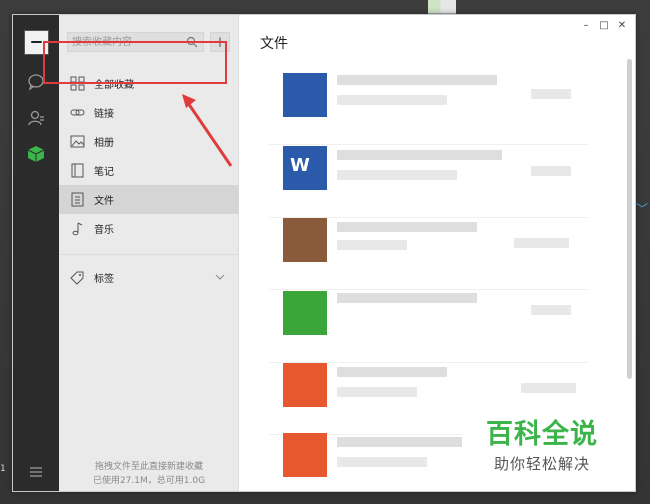 The image size is (650, 504). I want to click on nav-item-label: 笔记, so click(104, 172).